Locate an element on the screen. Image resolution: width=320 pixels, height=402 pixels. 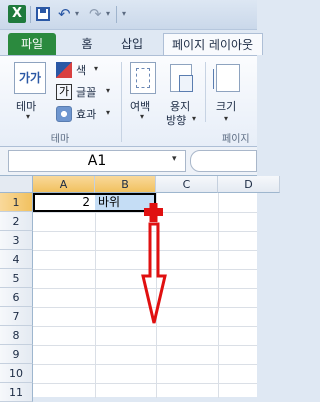
annotation-overlay is located at coordinates (154, 263).